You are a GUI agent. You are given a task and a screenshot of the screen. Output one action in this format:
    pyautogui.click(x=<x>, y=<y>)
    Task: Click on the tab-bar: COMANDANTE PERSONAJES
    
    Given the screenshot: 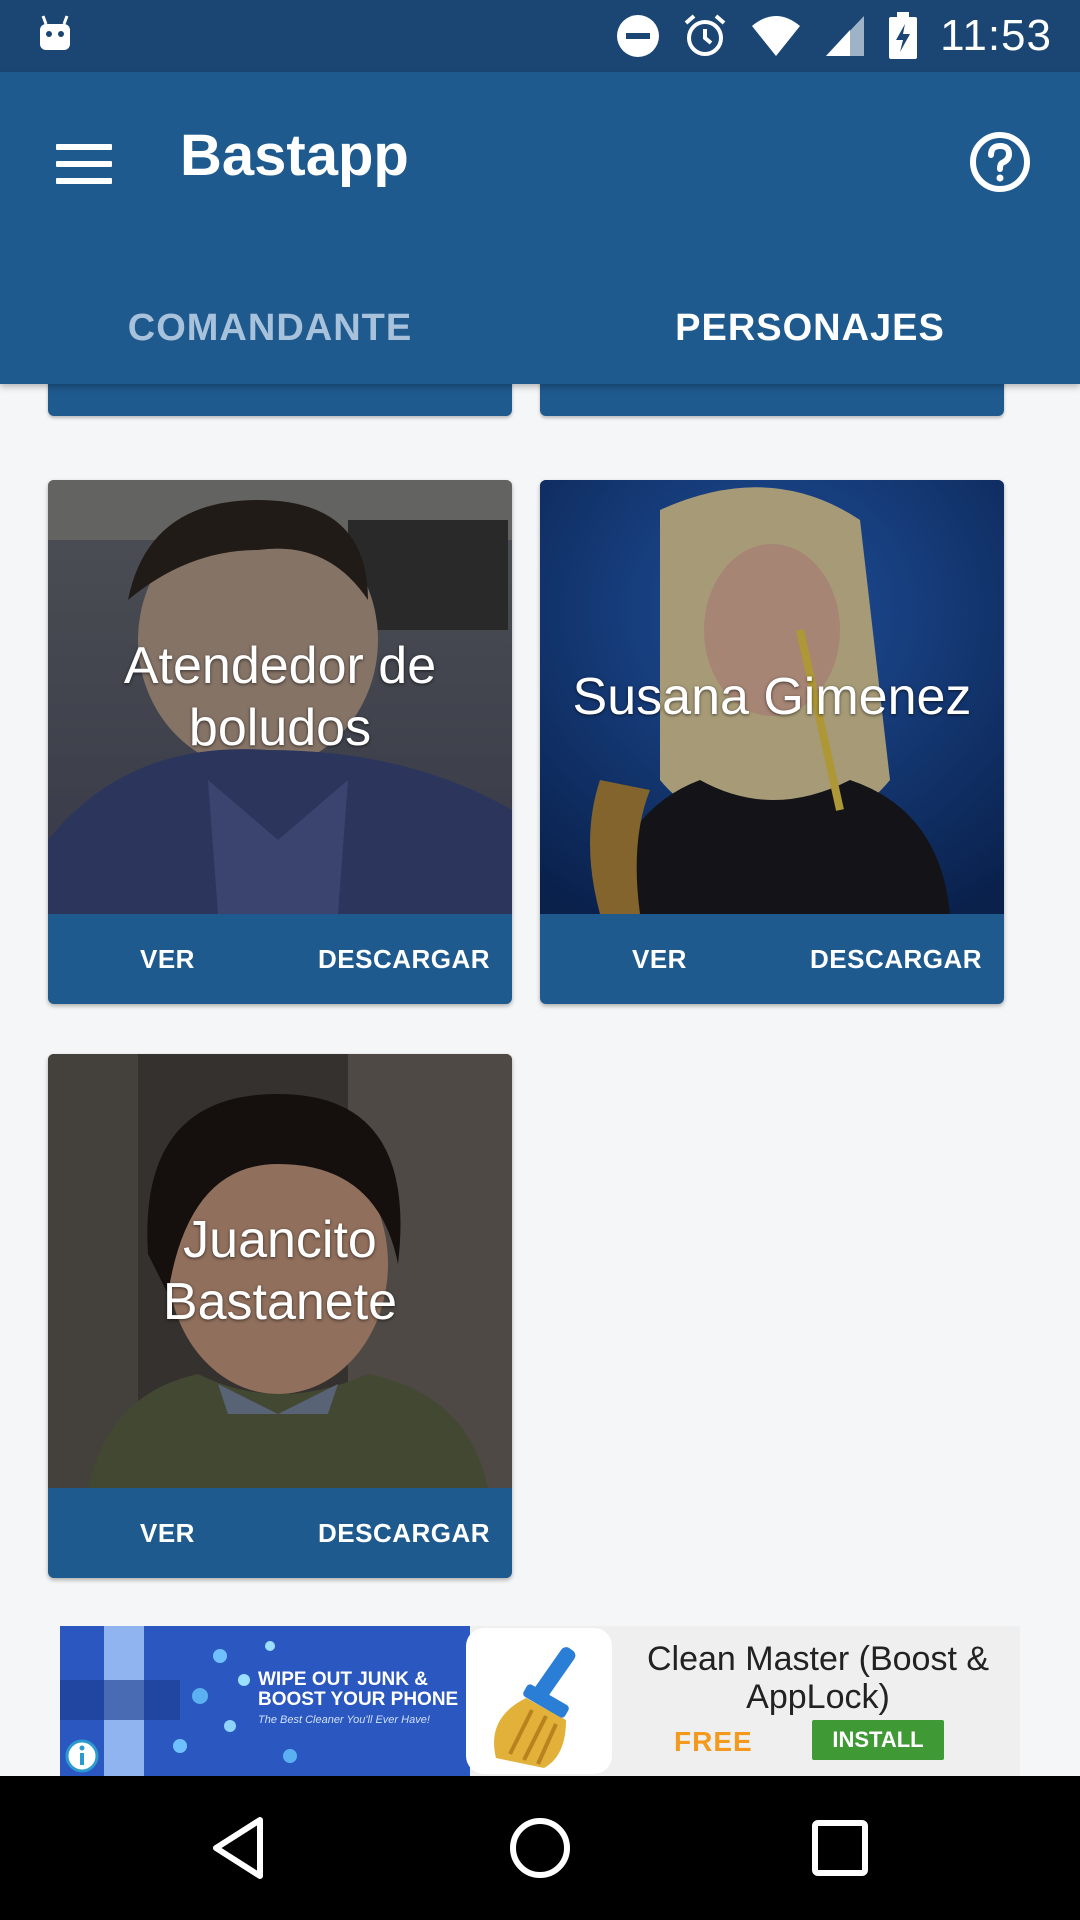 What is the action you would take?
    pyautogui.click(x=540, y=328)
    